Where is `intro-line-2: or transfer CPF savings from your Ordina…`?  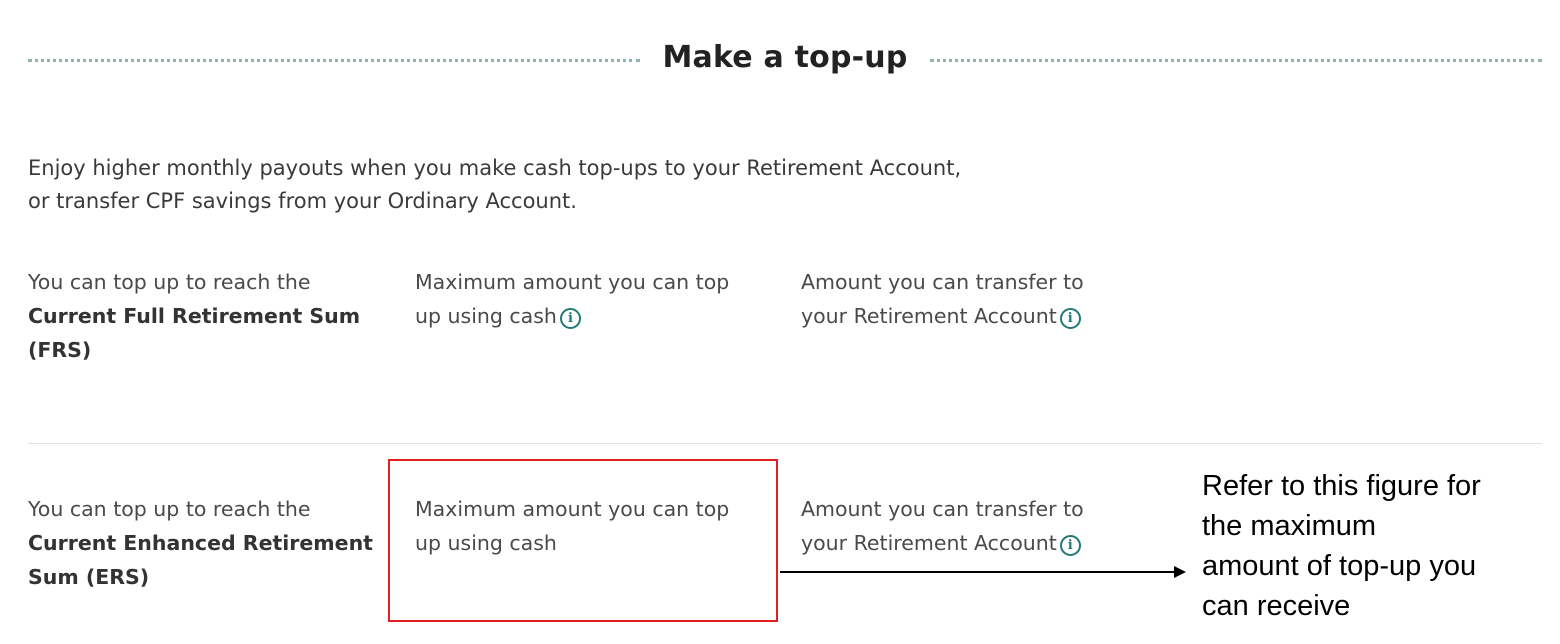
intro-line-2: or transfer CPF savings from your Ordina… is located at coordinates (302, 201).